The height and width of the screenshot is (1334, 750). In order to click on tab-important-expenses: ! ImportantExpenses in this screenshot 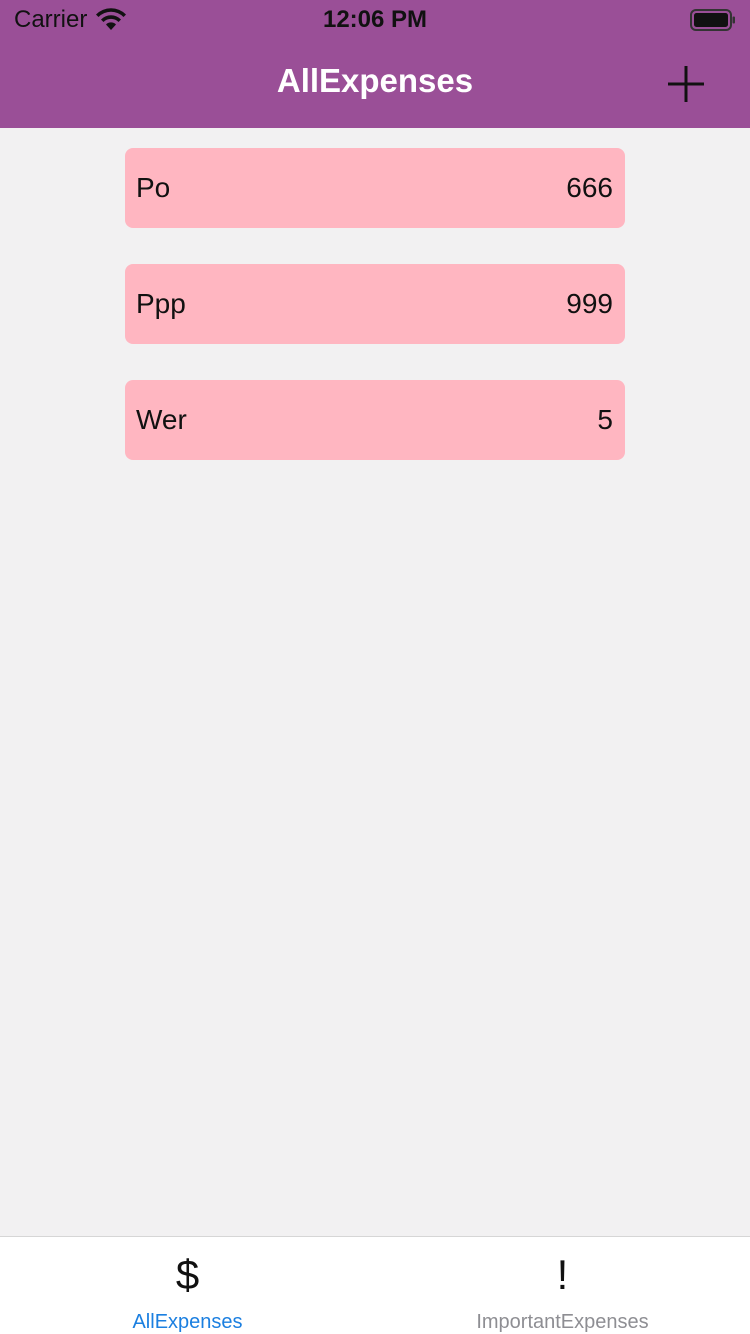, I will do `click(562, 1285)`.